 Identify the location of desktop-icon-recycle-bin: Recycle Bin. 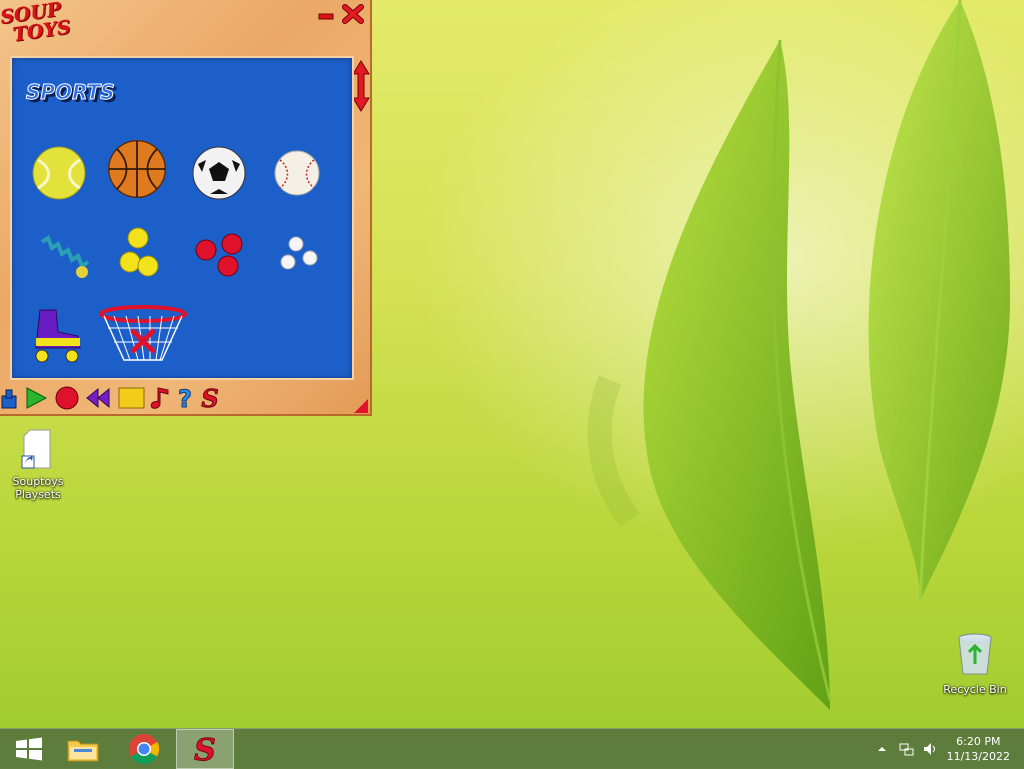
(975, 664).